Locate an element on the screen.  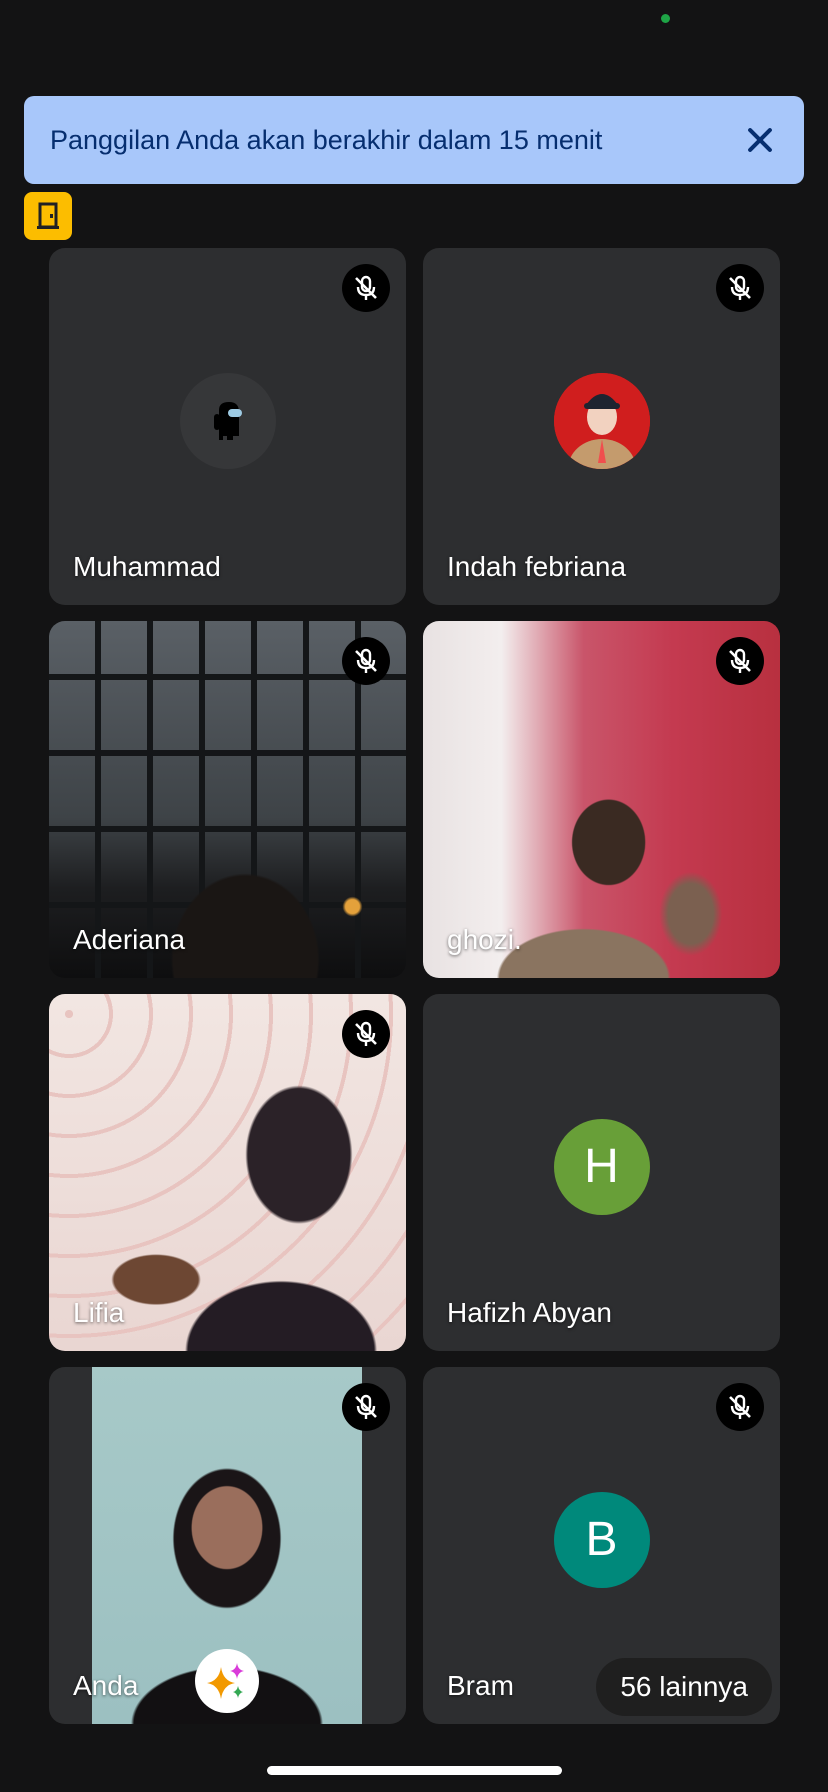
participant-name: Lifia is located at coordinates (99, 1312).